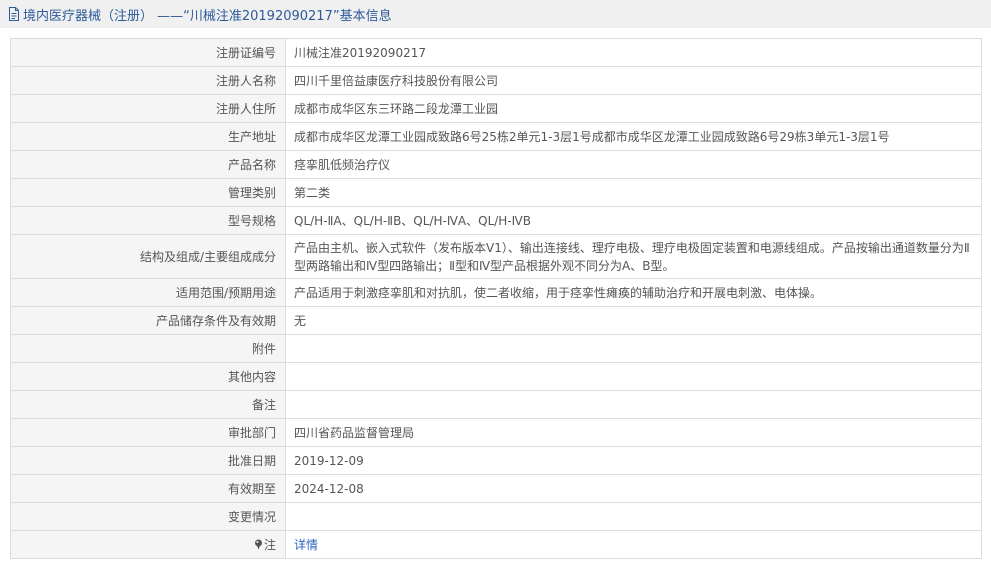 Image resolution: width=991 pixels, height=581 pixels. What do you see at coordinates (633, 488) in the screenshot?
I see `row-value: 2024-12-08` at bounding box center [633, 488].